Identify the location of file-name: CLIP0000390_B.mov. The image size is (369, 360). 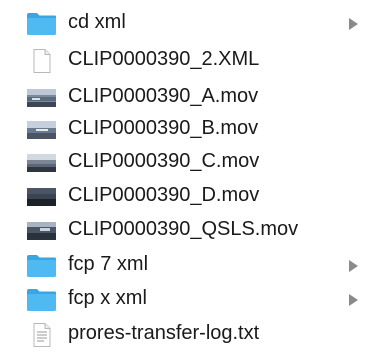
(163, 128).